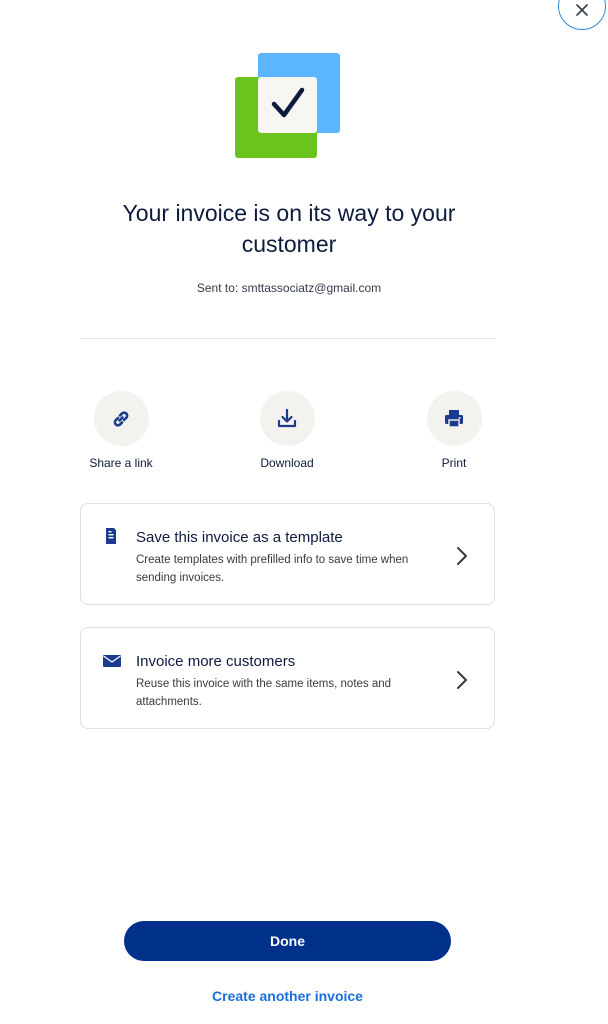 Image resolution: width=608 pixels, height=1024 pixels. I want to click on link-icon, so click(121, 418).